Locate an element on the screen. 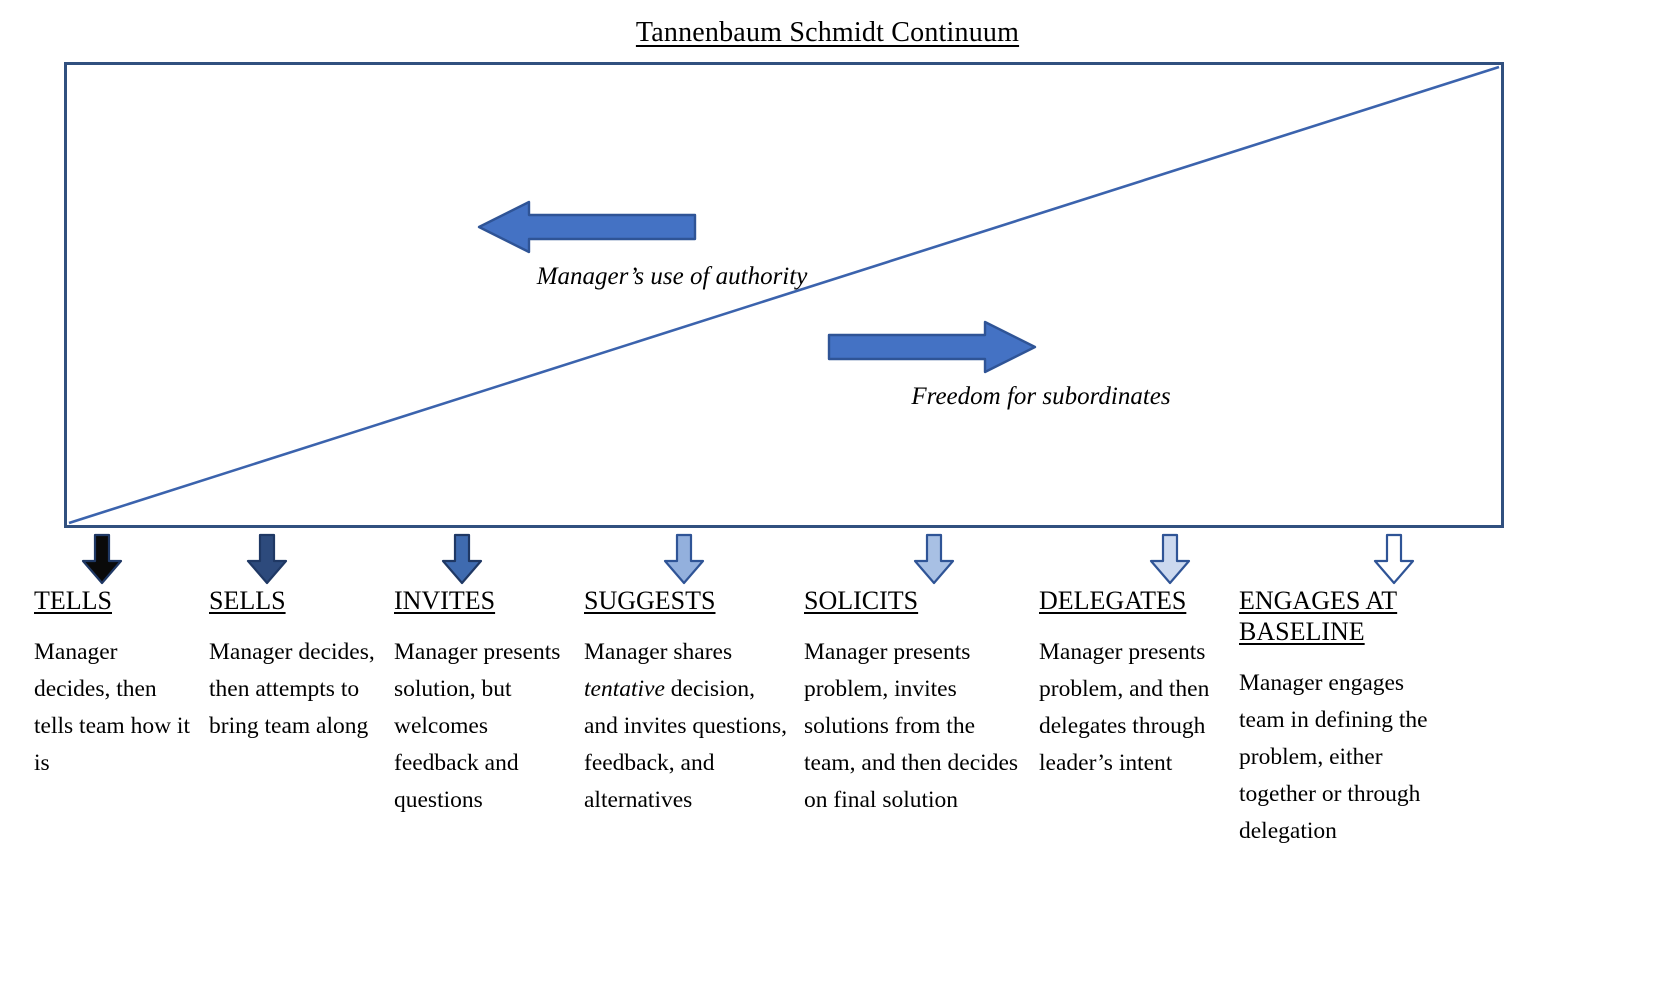 The width and height of the screenshot is (1655, 996). page-title: Tannenbaum Schmidt Continuum is located at coordinates (827, 33).